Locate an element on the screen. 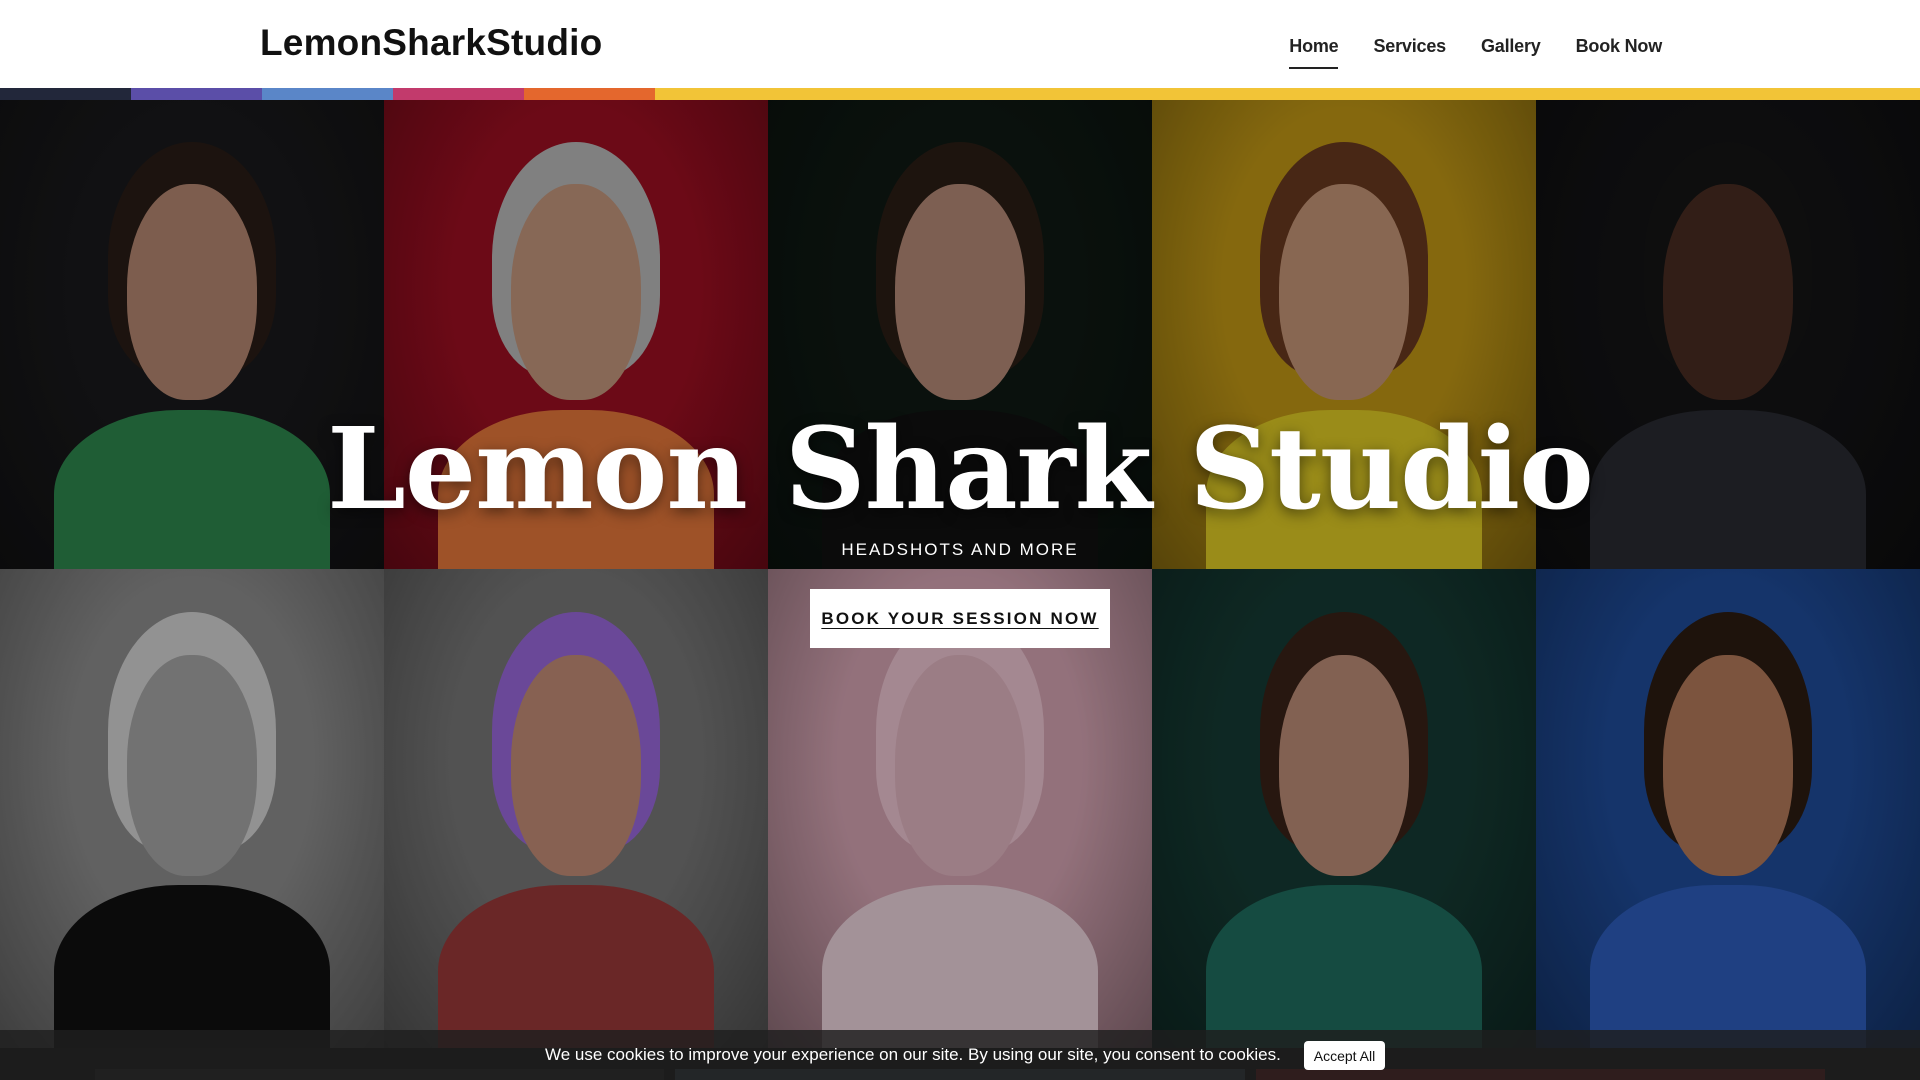  nav-gallery: Gallery is located at coordinates (1511, 52).